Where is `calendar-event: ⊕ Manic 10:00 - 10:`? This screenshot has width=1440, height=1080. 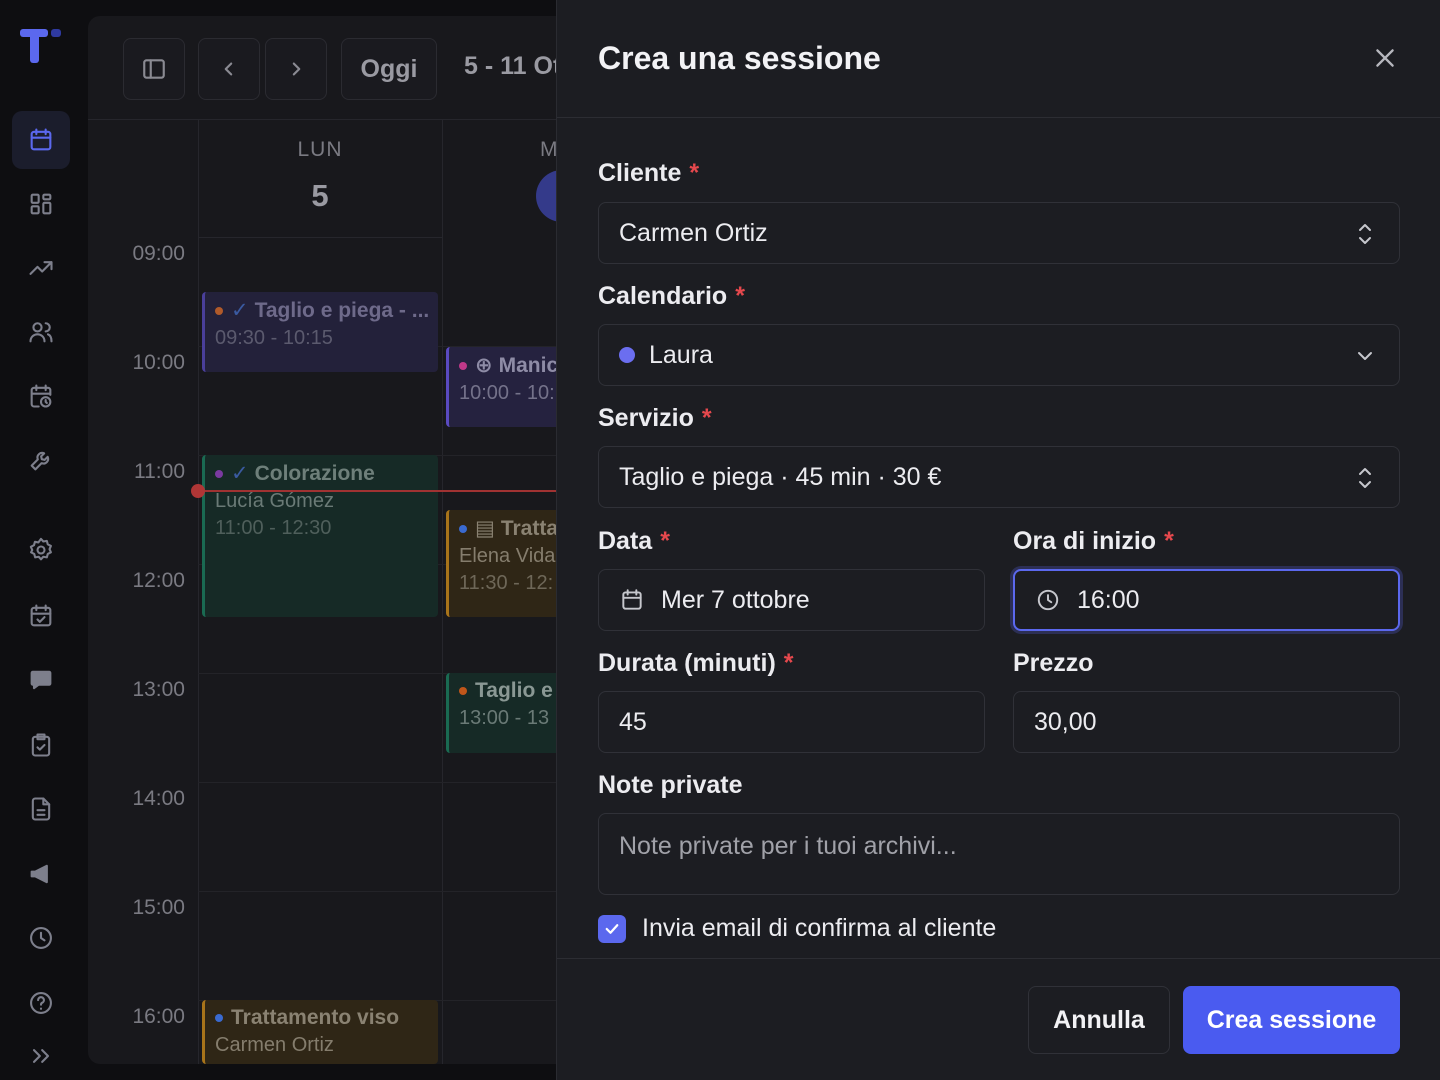
calendar-event: ⊕ Manic 10:00 - 10: is located at coordinates (507, 387).